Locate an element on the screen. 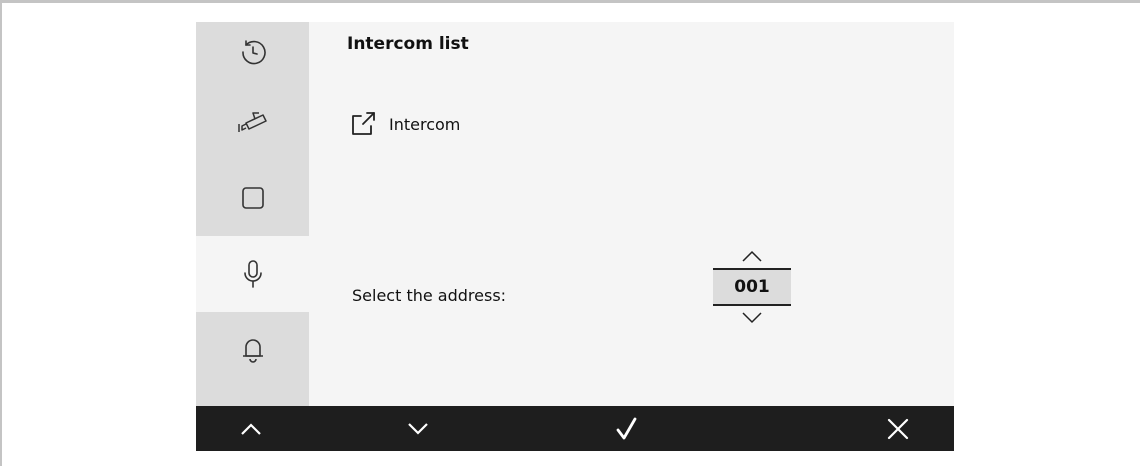  sidebar-item-alarm is located at coordinates (252, 350).